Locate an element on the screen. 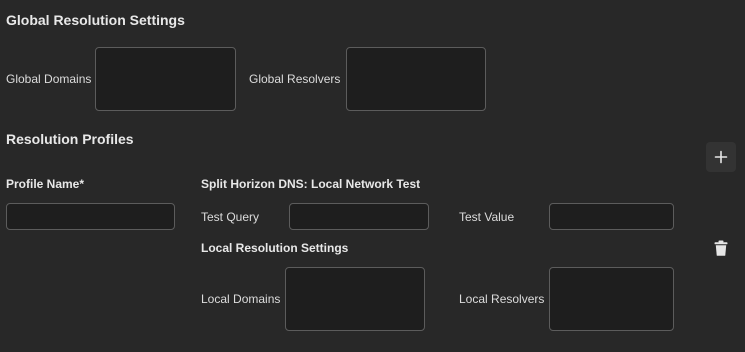 Image resolution: width=745 pixels, height=352 pixels. local-resolvers-label: Local Resolvers is located at coordinates (502, 299).